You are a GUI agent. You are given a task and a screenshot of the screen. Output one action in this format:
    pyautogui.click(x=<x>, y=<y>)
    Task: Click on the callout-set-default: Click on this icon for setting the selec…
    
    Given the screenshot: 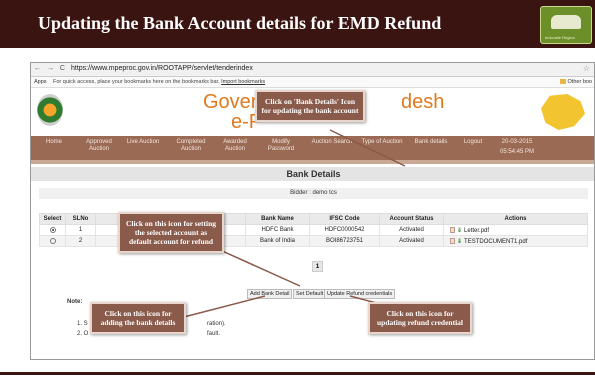 What is the action you would take?
    pyautogui.click(x=171, y=232)
    